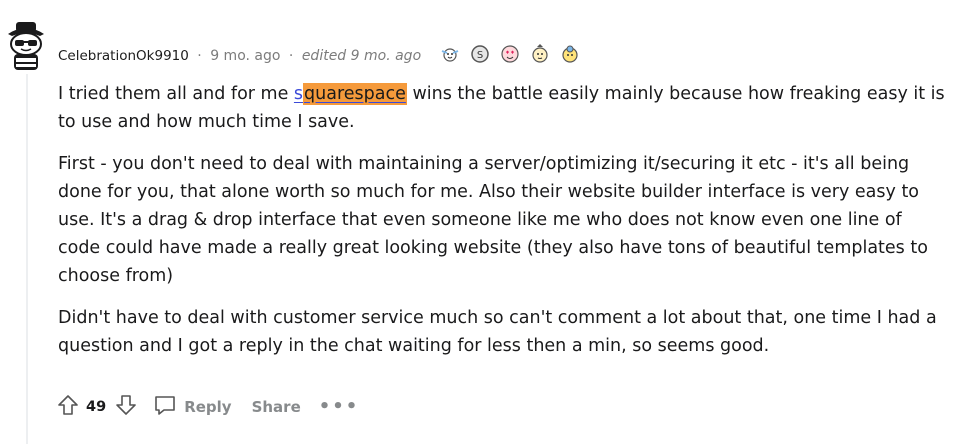 This screenshot has width=975, height=444. I want to click on heart-eyes-award-icon, so click(510, 54).